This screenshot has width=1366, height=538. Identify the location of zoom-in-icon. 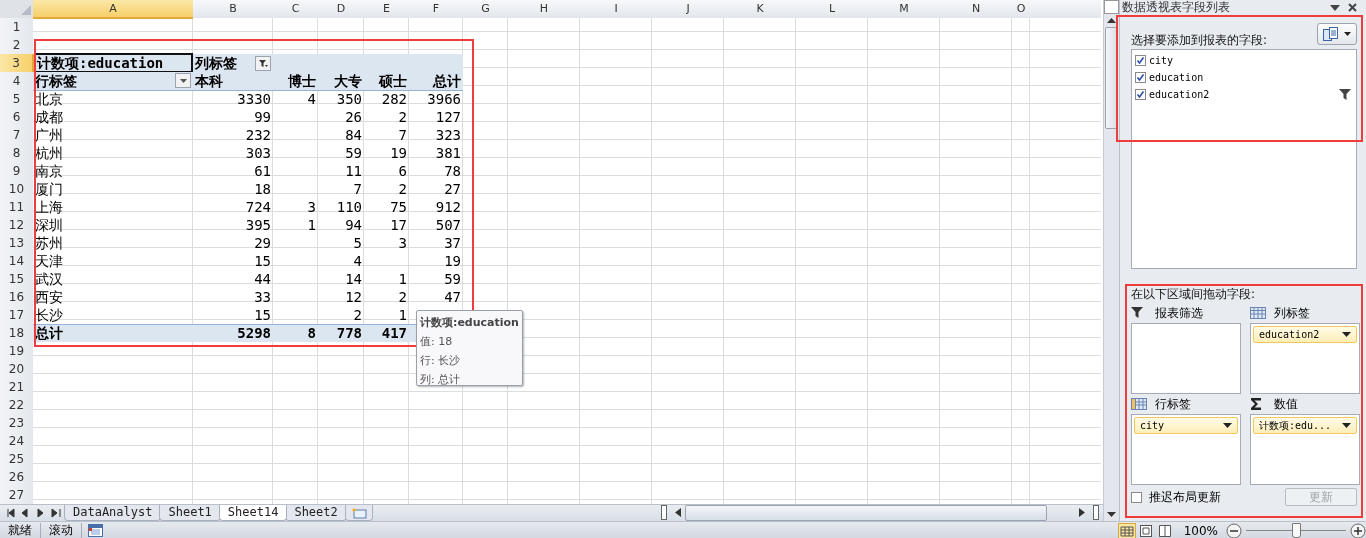
(1358, 530).